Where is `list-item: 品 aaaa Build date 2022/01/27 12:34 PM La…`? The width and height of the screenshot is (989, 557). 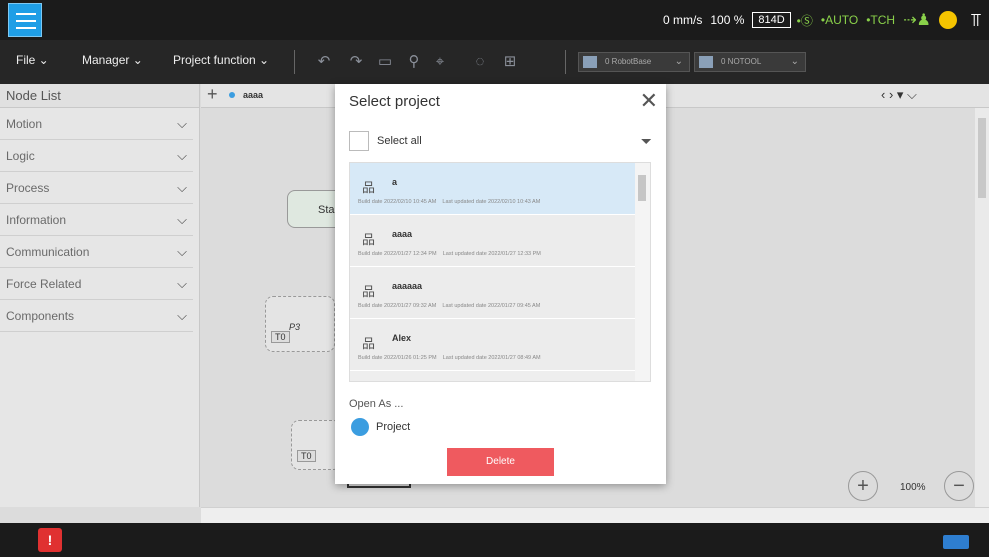
list-item: 品 aaaa Build date 2022/01/27 12:34 PM La… is located at coordinates (492, 241).